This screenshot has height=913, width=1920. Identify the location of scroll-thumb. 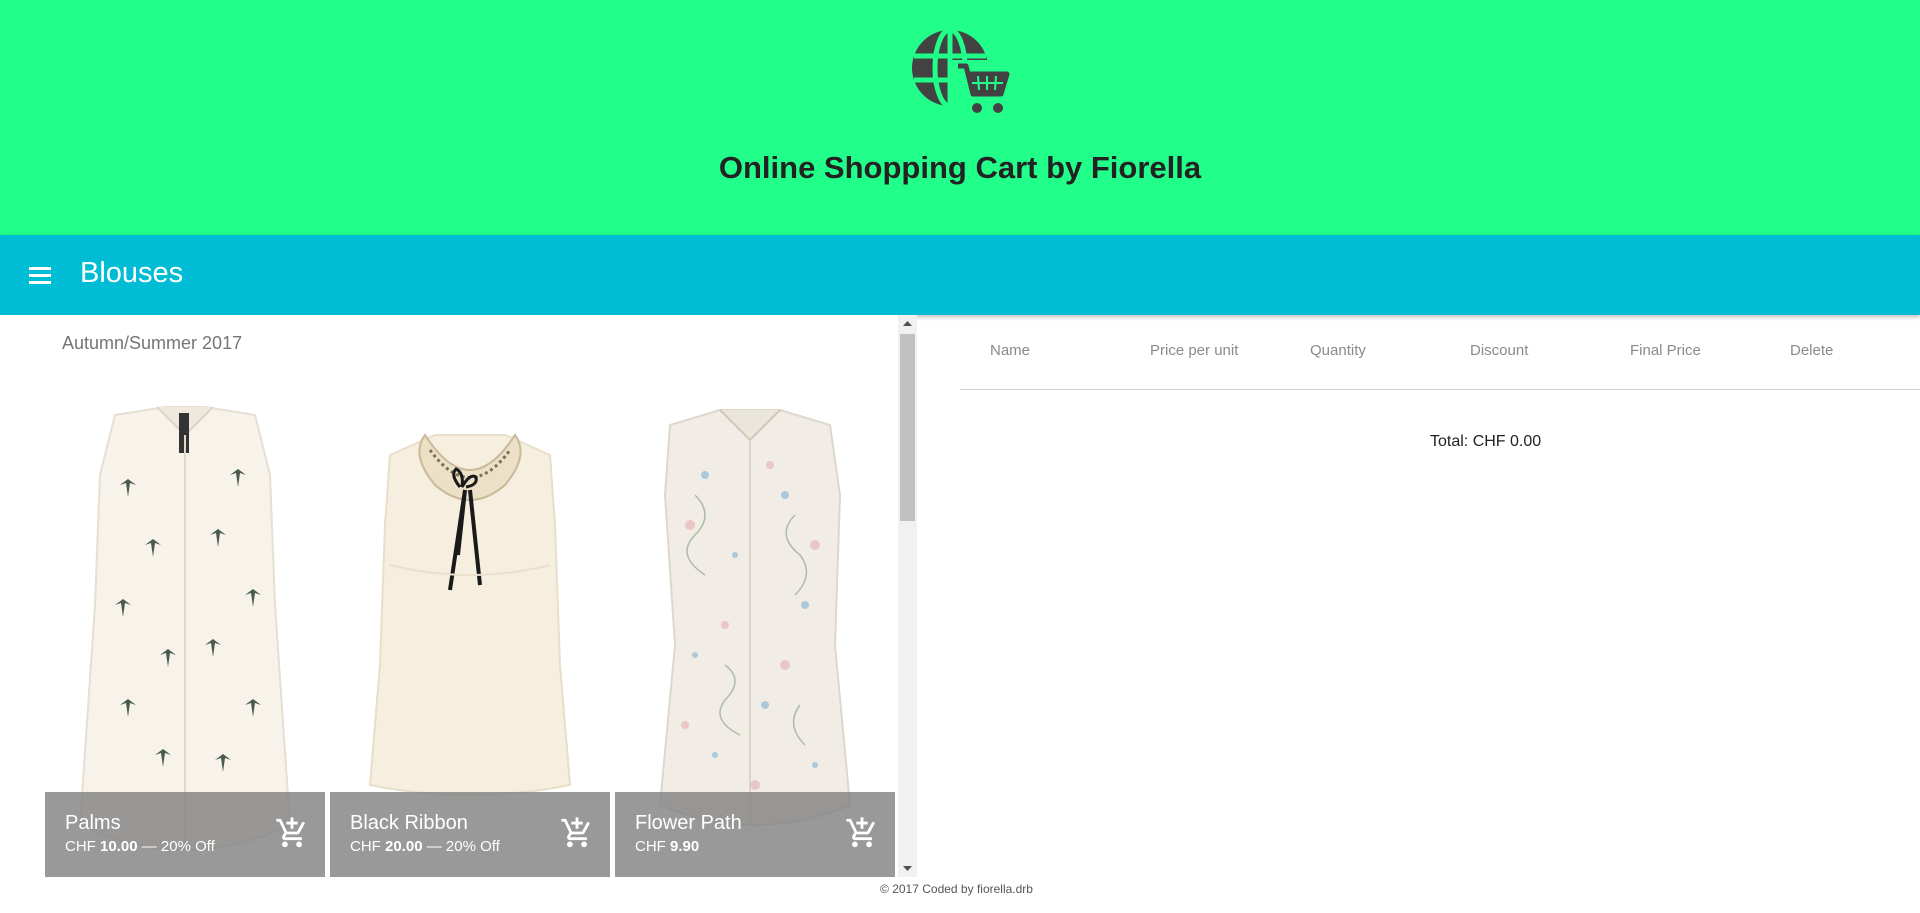
(907, 427).